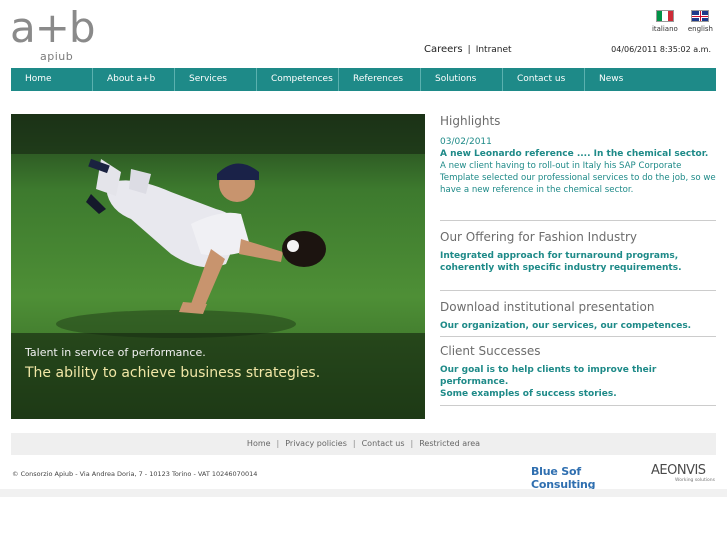 This screenshot has height=545, width=727. Describe the element at coordinates (682, 21) in the screenshot. I see `language-switcher: italiano english` at that location.